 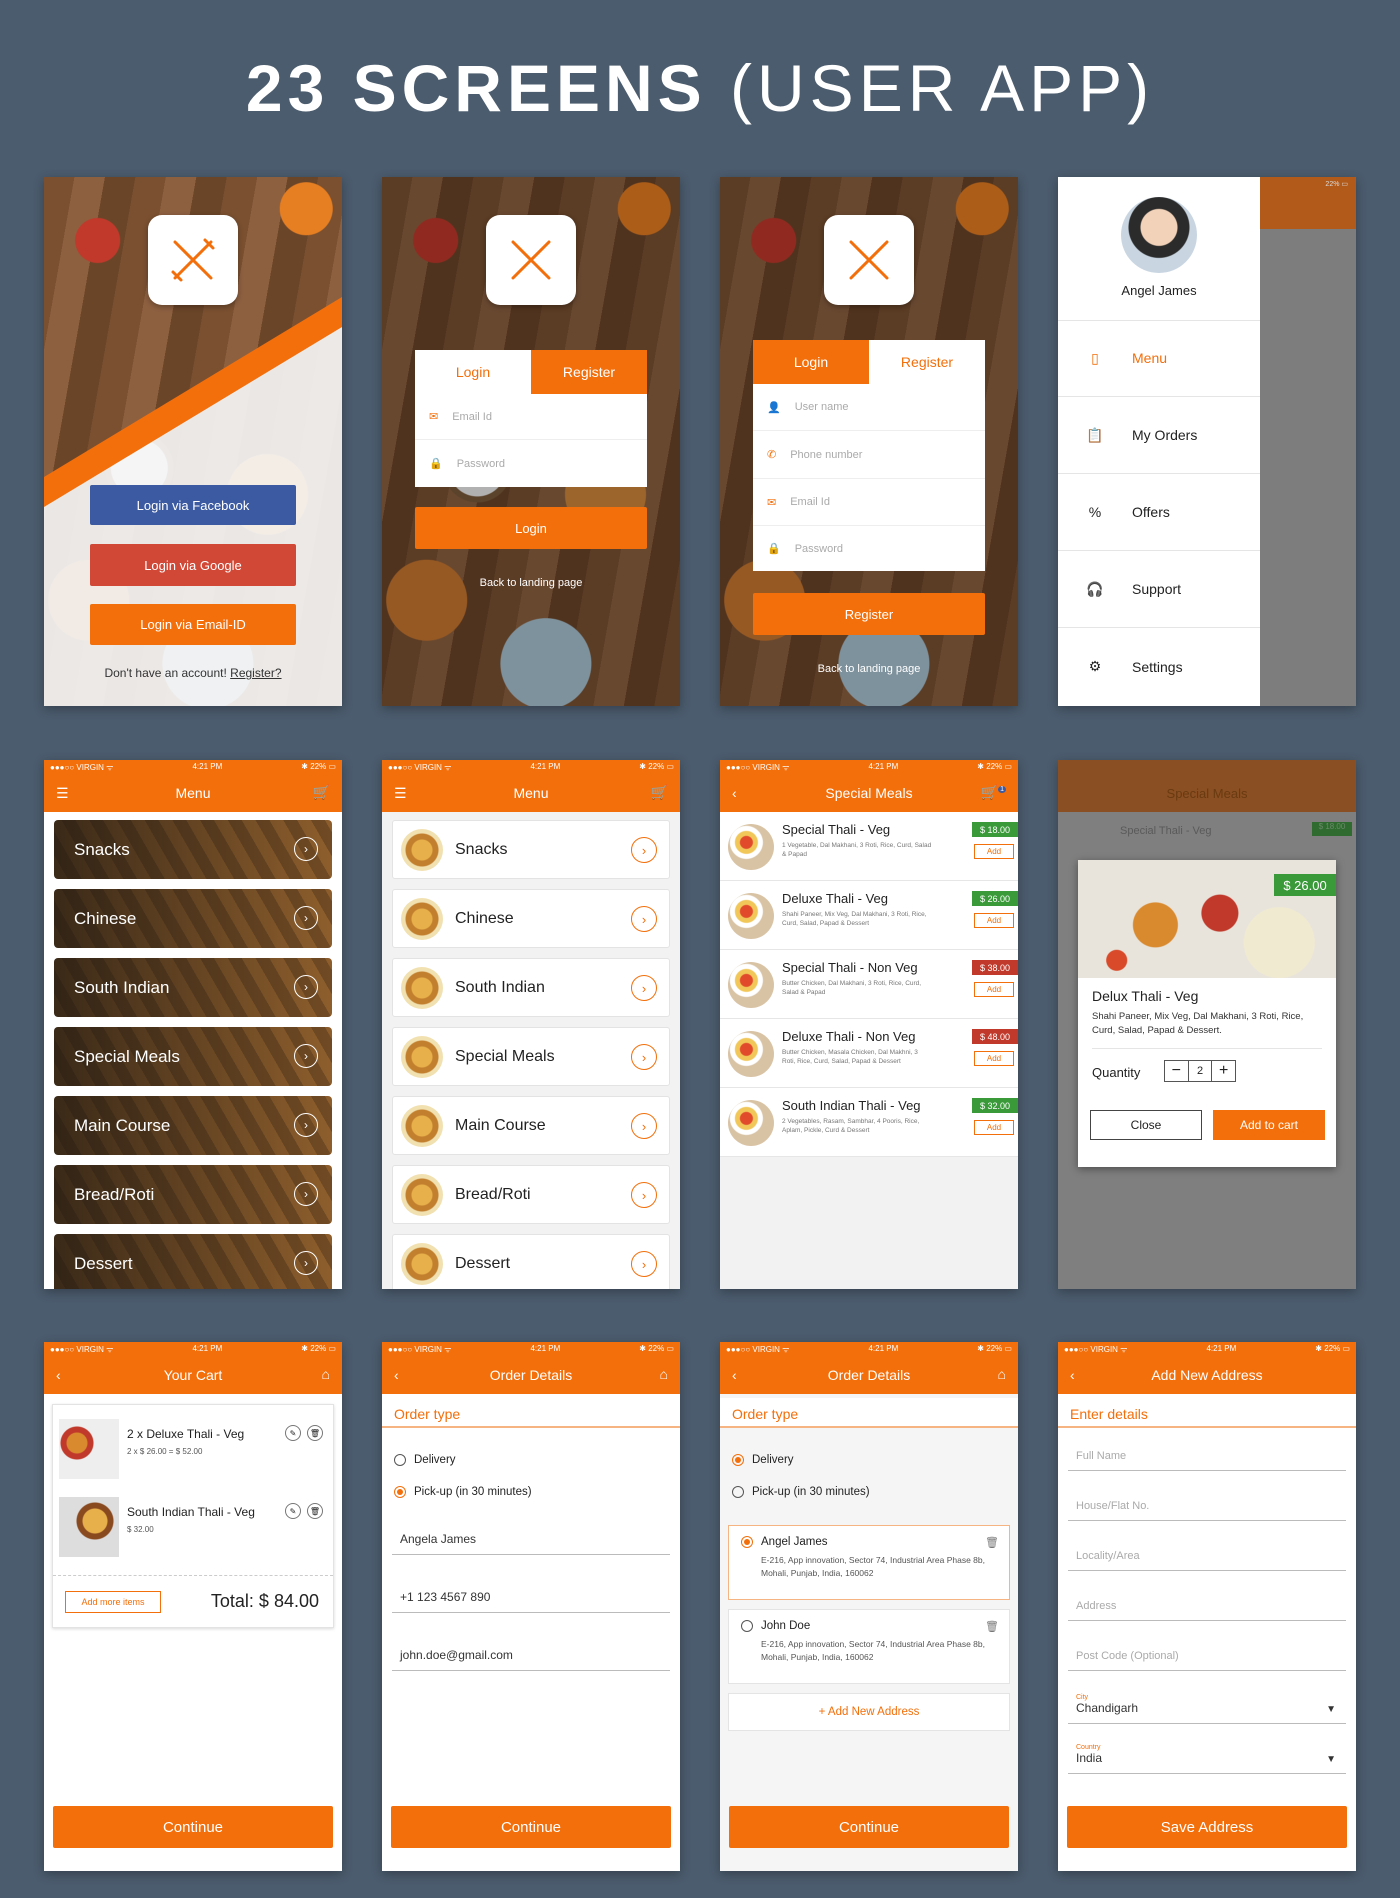 What do you see at coordinates (1145, 996) in the screenshot?
I see `item-name: Delux Thali - Veg` at bounding box center [1145, 996].